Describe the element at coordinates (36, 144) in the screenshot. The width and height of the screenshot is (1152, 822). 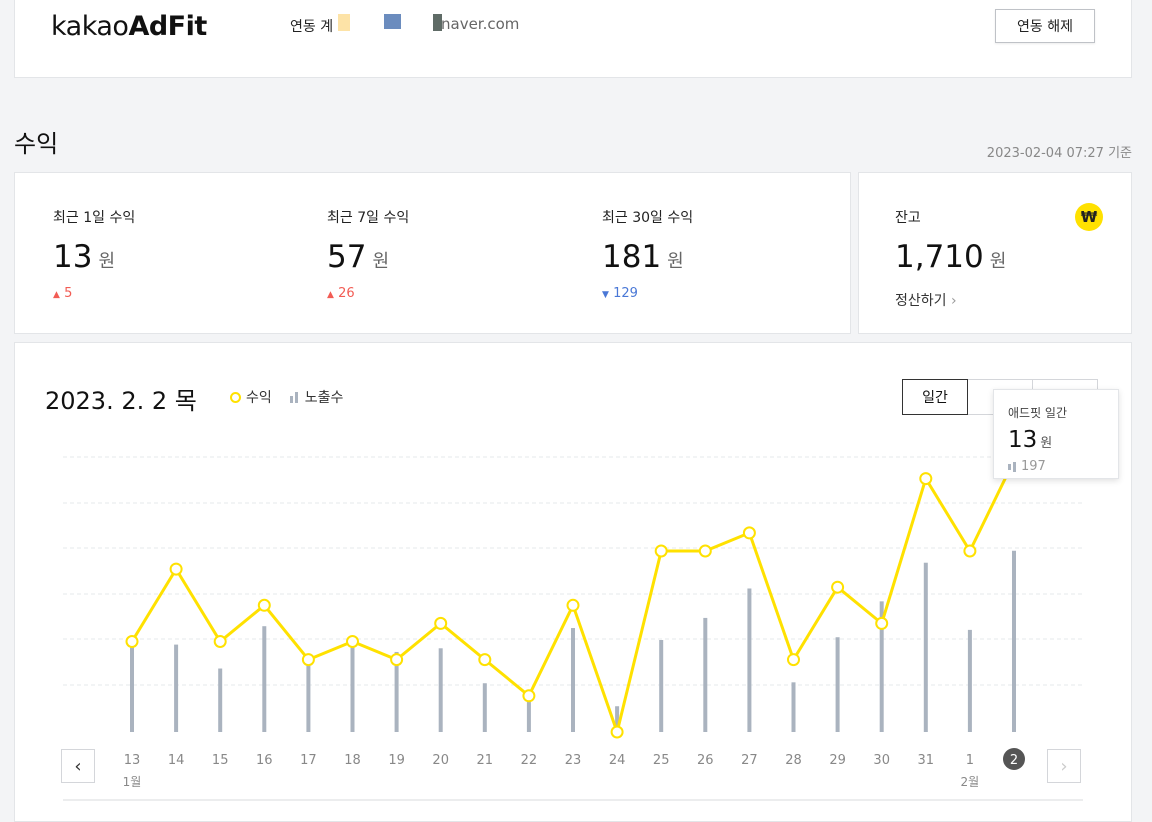
I see `section-title: 수익` at that location.